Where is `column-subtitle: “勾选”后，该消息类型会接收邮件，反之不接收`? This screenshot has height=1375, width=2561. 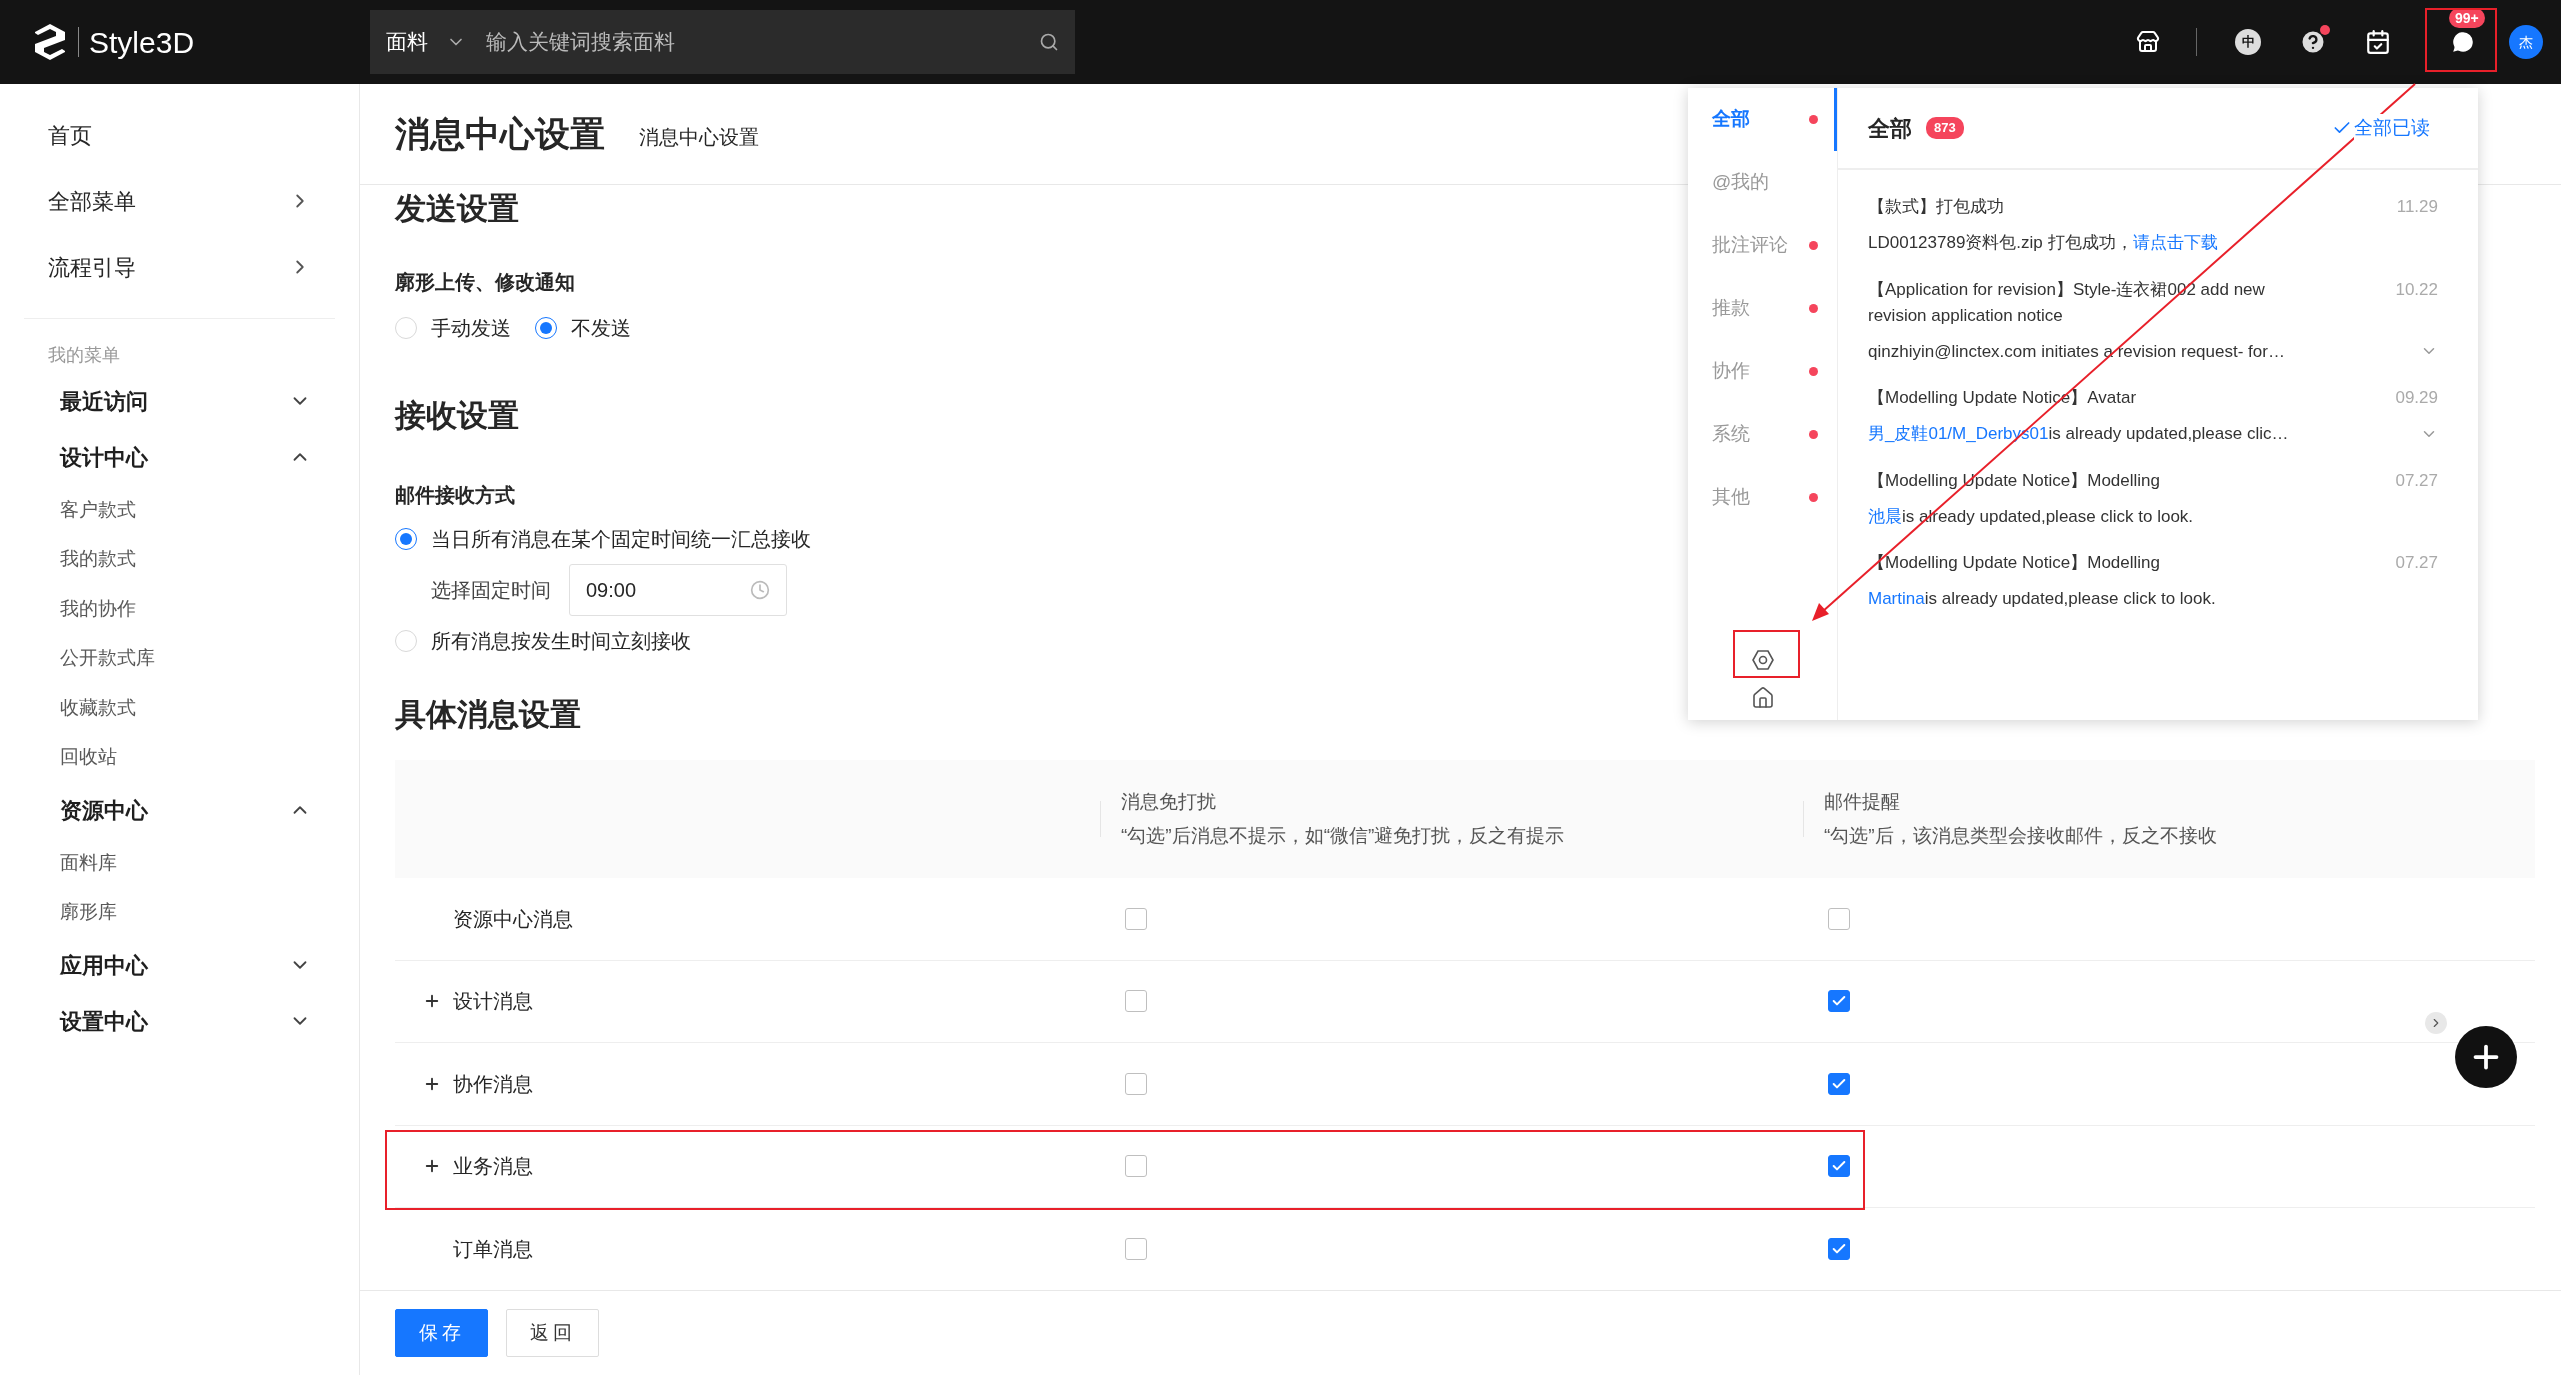
column-subtitle: “勾选”后，该消息类型会接收邮件，反之不接收 is located at coordinates (2020, 836).